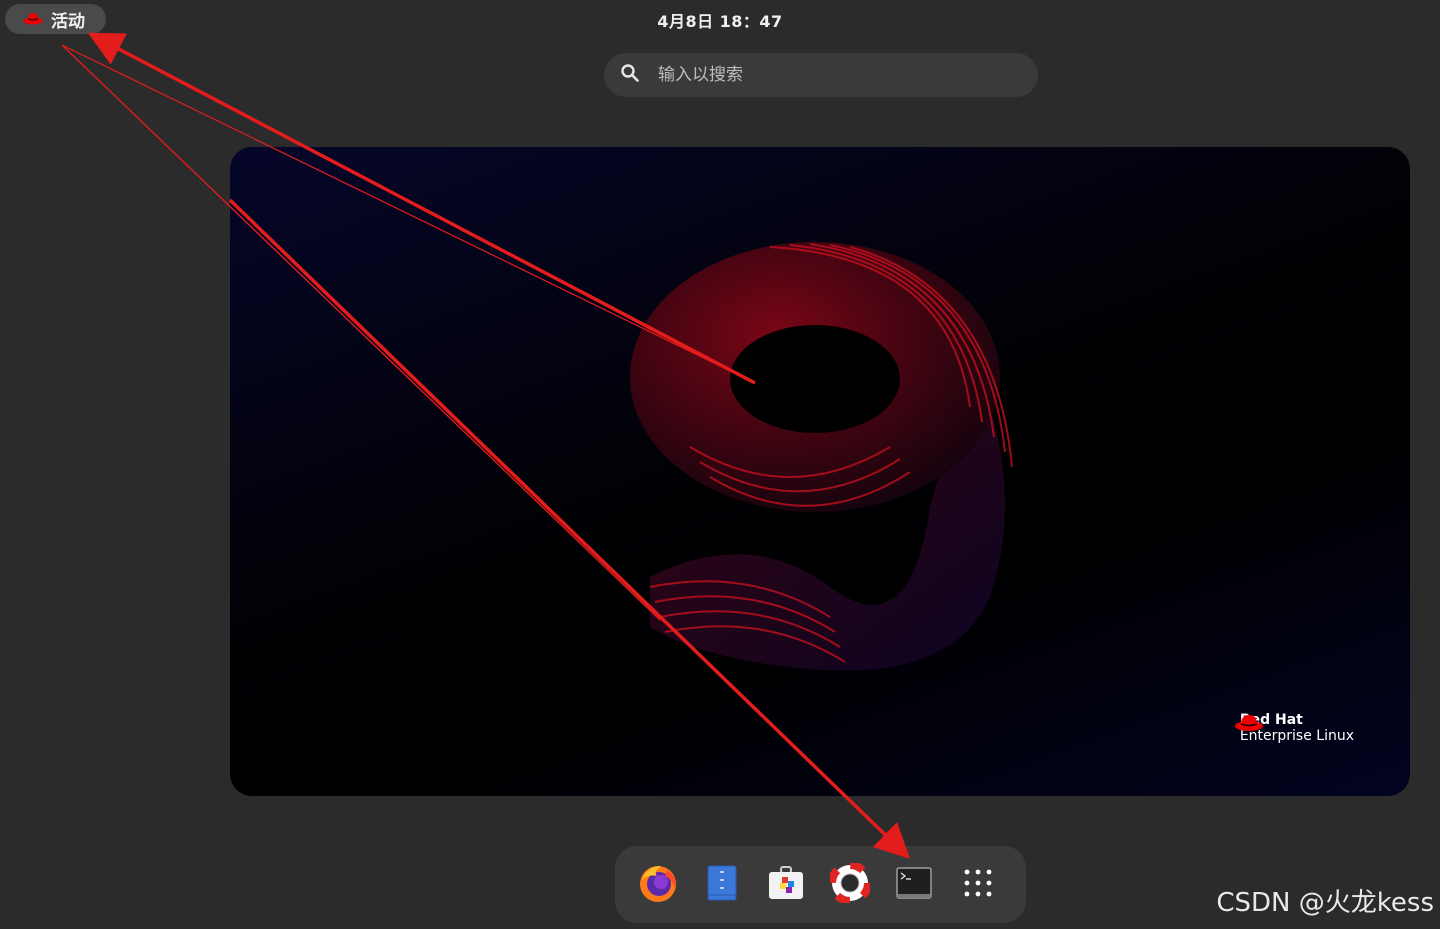 This screenshot has height=929, width=1440. Describe the element at coordinates (828, 75) in the screenshot. I see `search-input` at that location.